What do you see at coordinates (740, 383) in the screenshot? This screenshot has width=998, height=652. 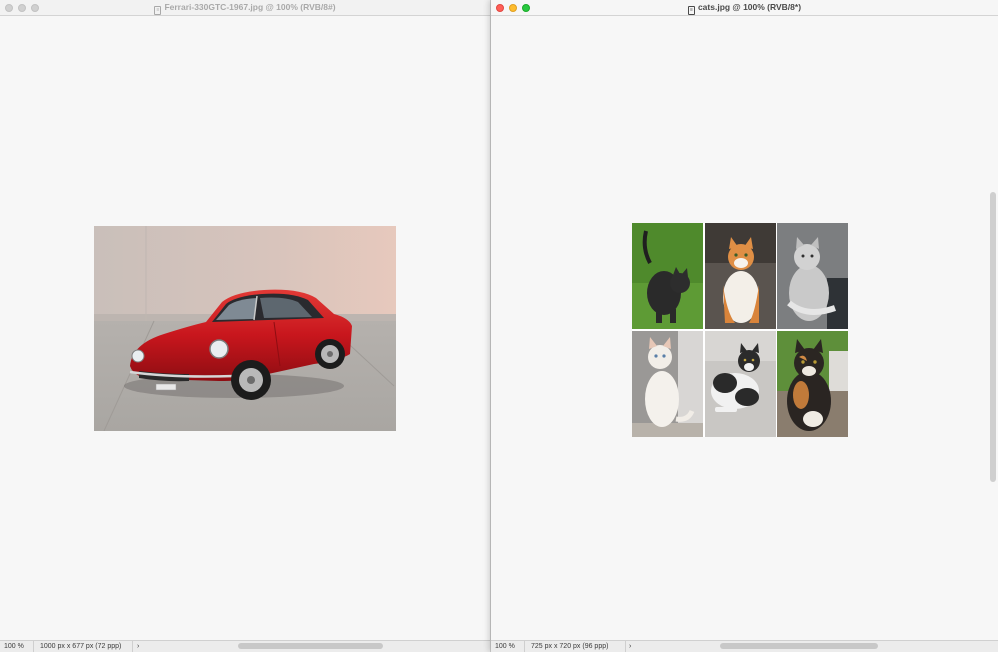 I see `cat-photo-black-white-lying` at bounding box center [740, 383].